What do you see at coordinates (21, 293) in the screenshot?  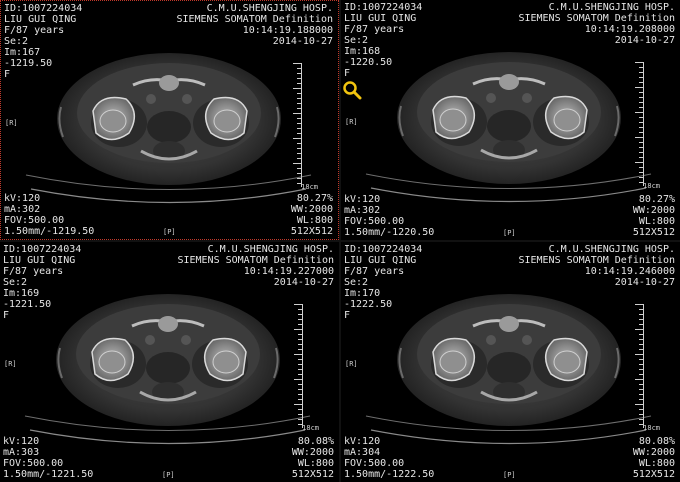 I see `image-number: Im:169` at bounding box center [21, 293].